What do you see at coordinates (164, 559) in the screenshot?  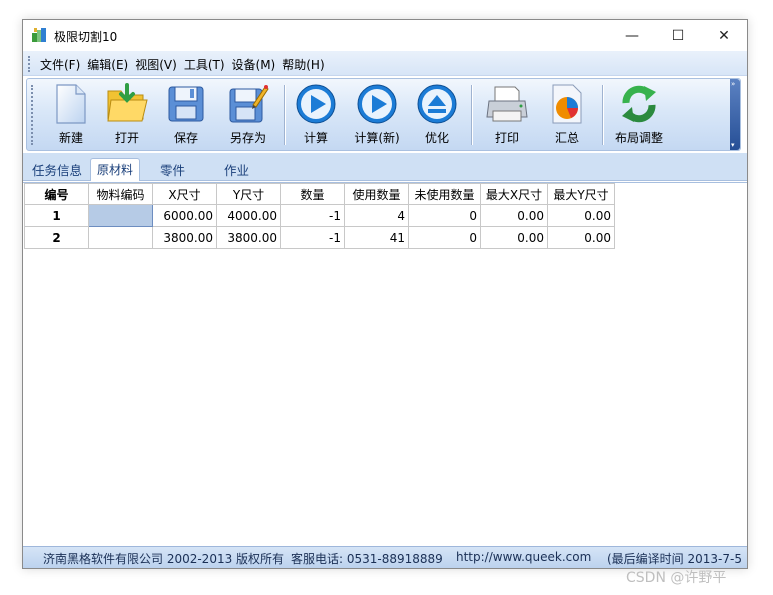 I see `status-copyright: 济南黑格软件有限公司 2002-2013 版权所有` at bounding box center [164, 559].